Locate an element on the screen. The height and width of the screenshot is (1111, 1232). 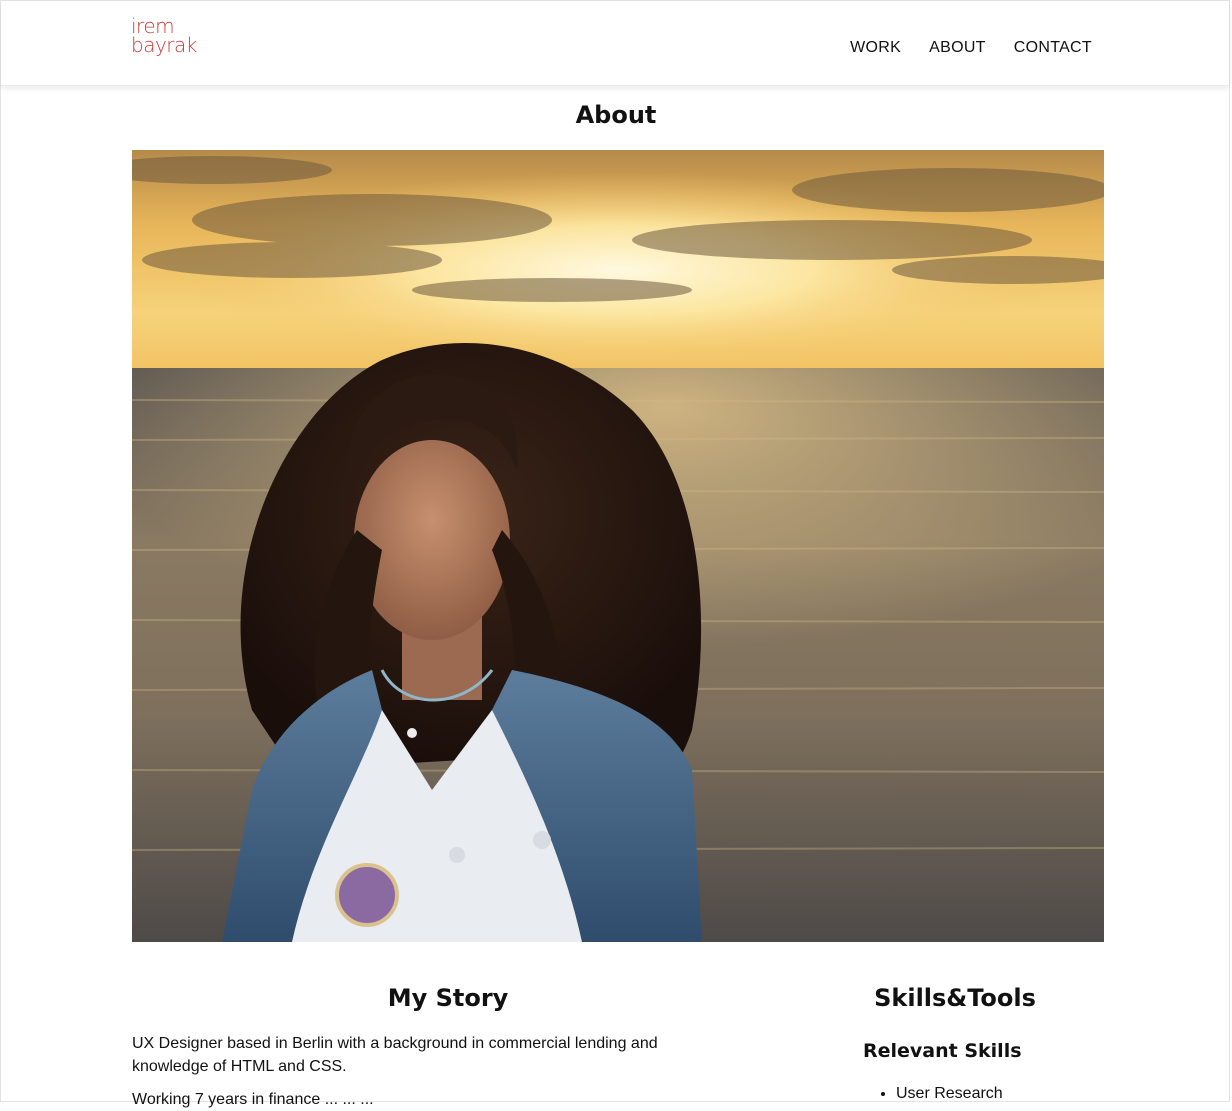
main-nav: WORK ABOUT CONTACT is located at coordinates (971, 48).